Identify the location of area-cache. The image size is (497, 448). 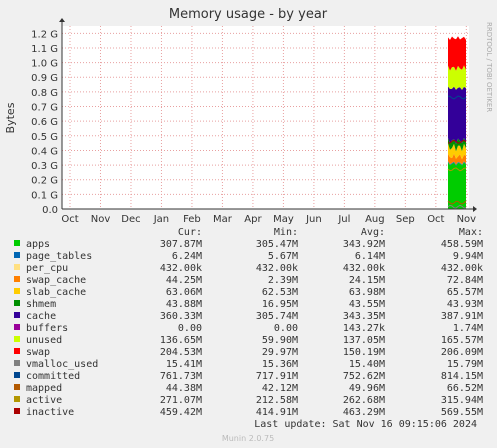
(457, 115).